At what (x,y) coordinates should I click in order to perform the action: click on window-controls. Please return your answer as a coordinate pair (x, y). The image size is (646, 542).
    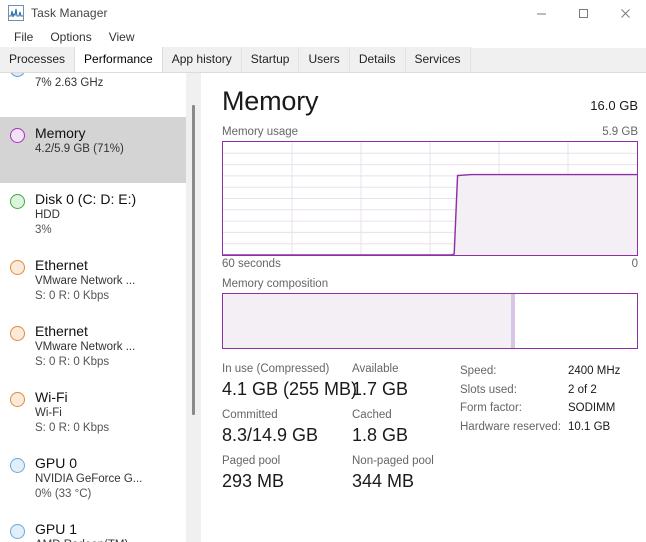
    Looking at the image, I should click on (583, 13).